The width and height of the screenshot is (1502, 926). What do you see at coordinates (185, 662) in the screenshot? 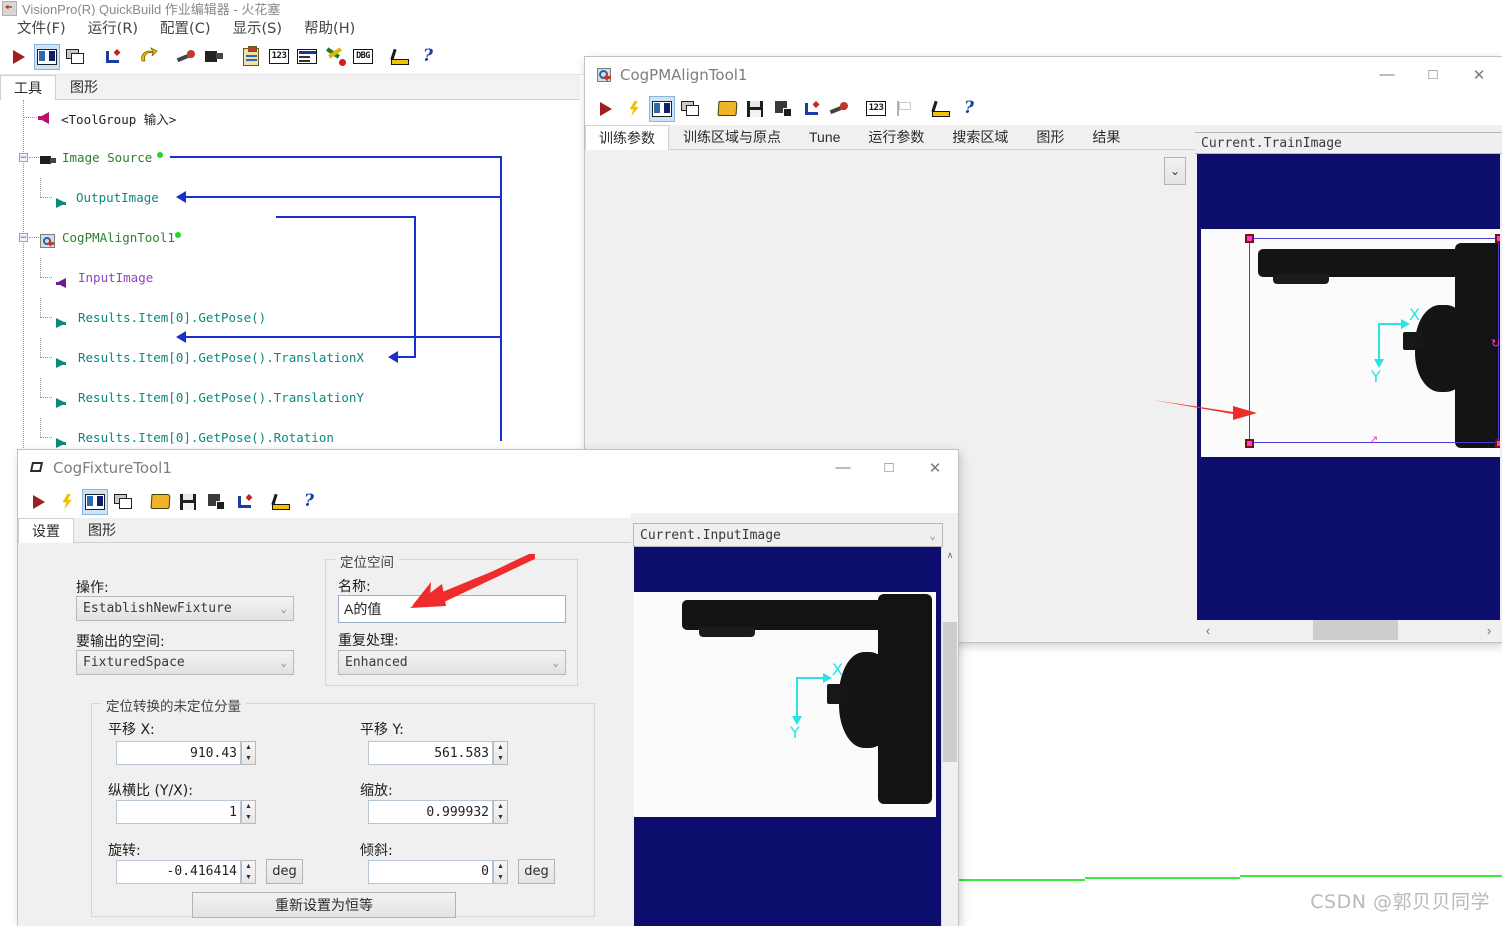
I see `output-space-select: FixturedSpace ⌄` at bounding box center [185, 662].